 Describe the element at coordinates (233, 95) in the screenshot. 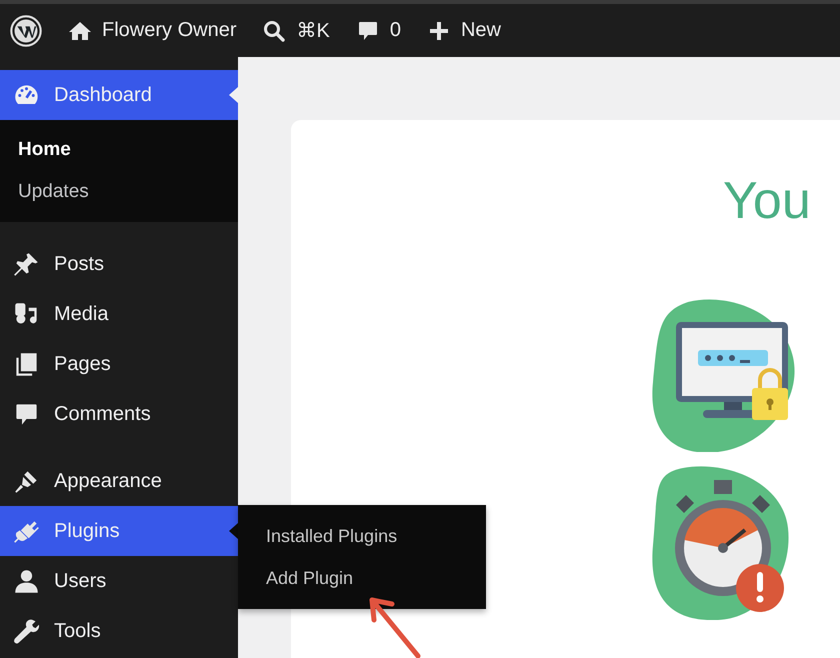

I see `menu-pointer-icon` at that location.